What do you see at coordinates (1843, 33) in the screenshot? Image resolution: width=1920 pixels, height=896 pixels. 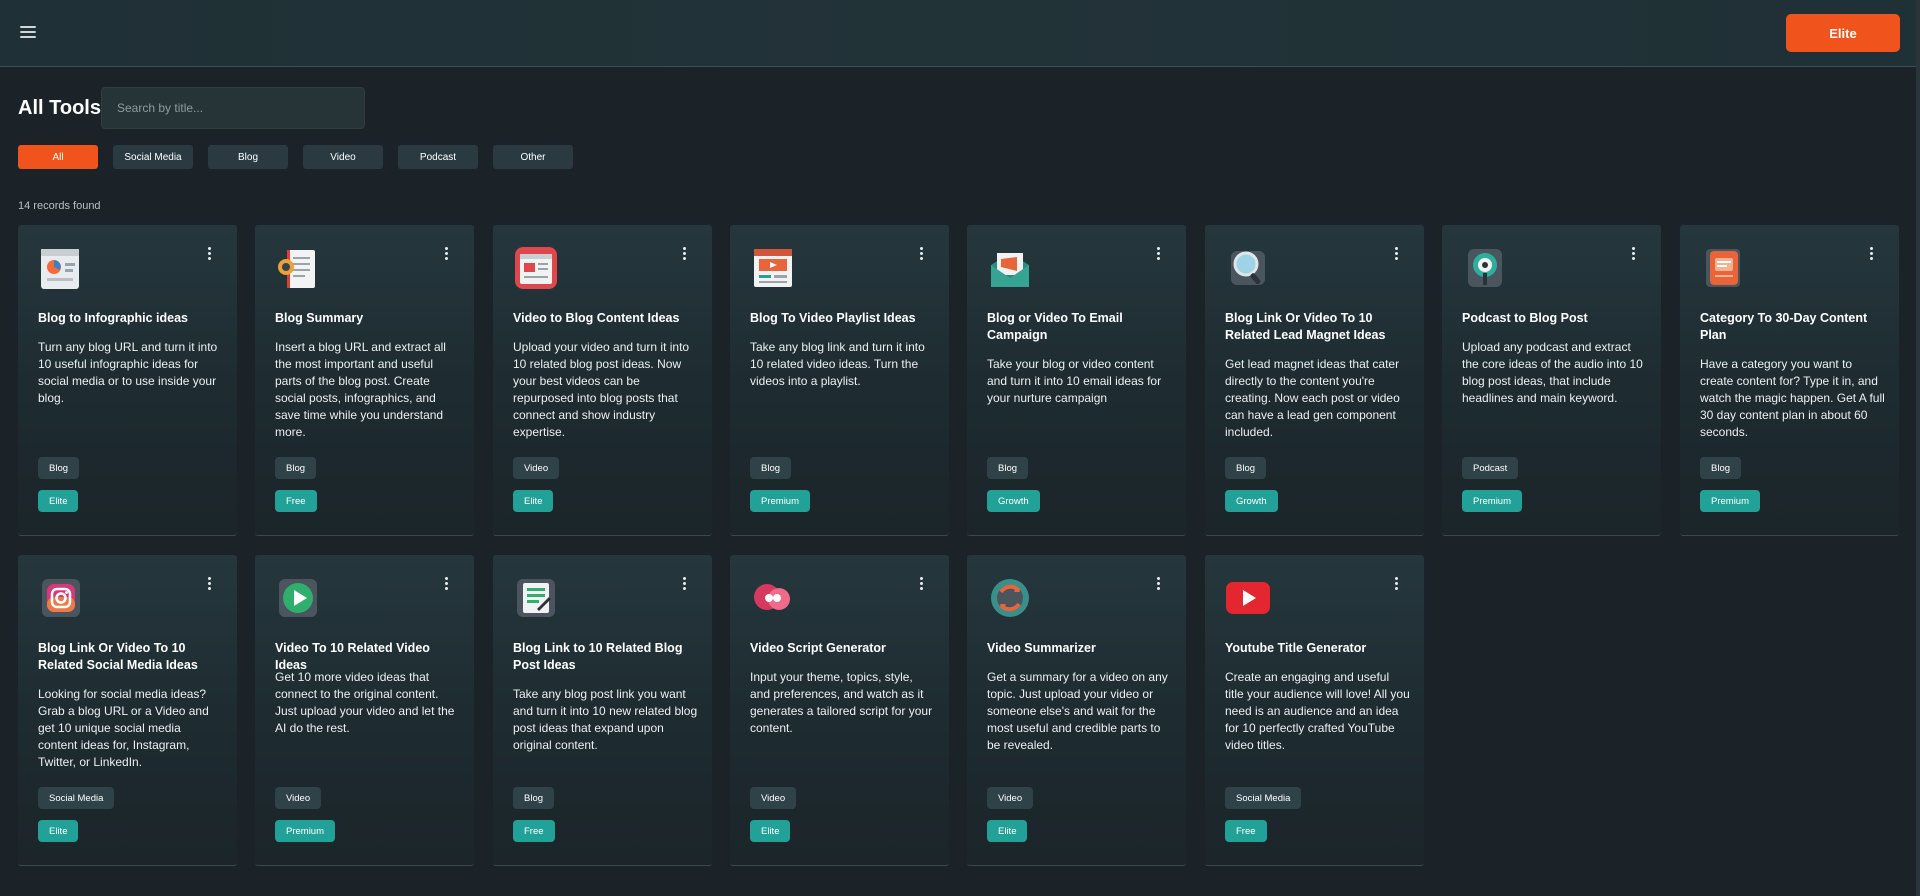 I see `elite-button: Elite` at bounding box center [1843, 33].